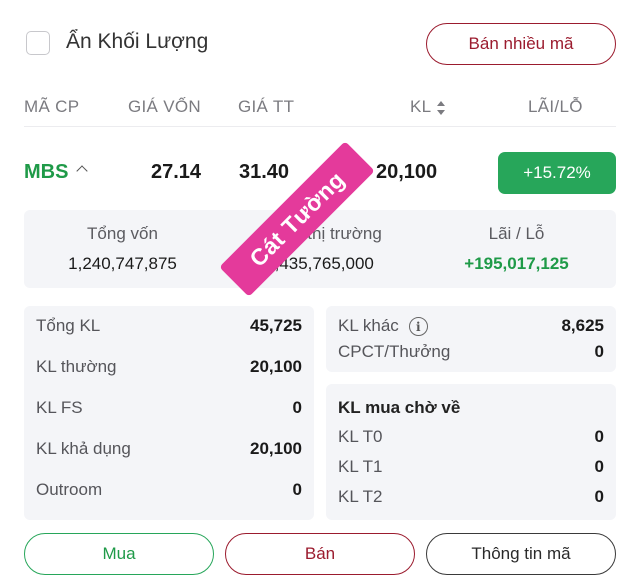 The width and height of the screenshot is (640, 579). Describe the element at coordinates (471, 467) in the screenshot. I see `t1-row: KL T1 0` at that location.